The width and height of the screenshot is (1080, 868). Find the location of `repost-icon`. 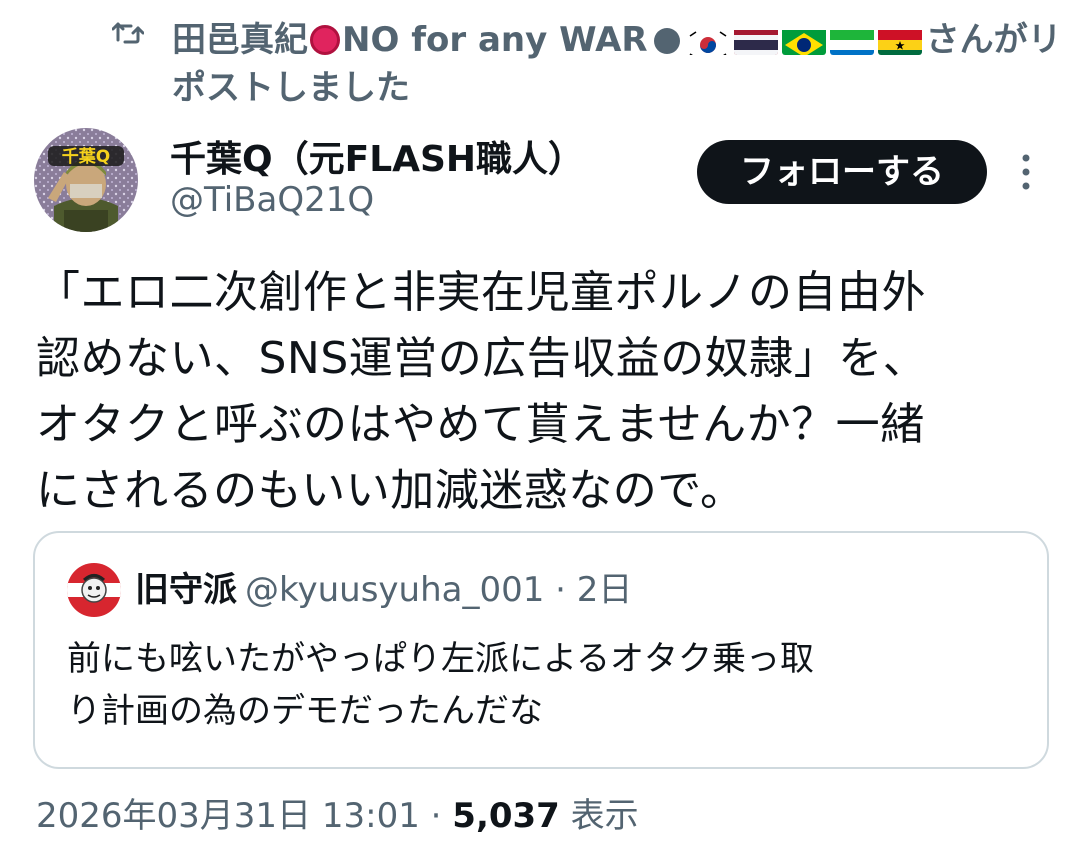

repost-icon is located at coordinates (128, 33).